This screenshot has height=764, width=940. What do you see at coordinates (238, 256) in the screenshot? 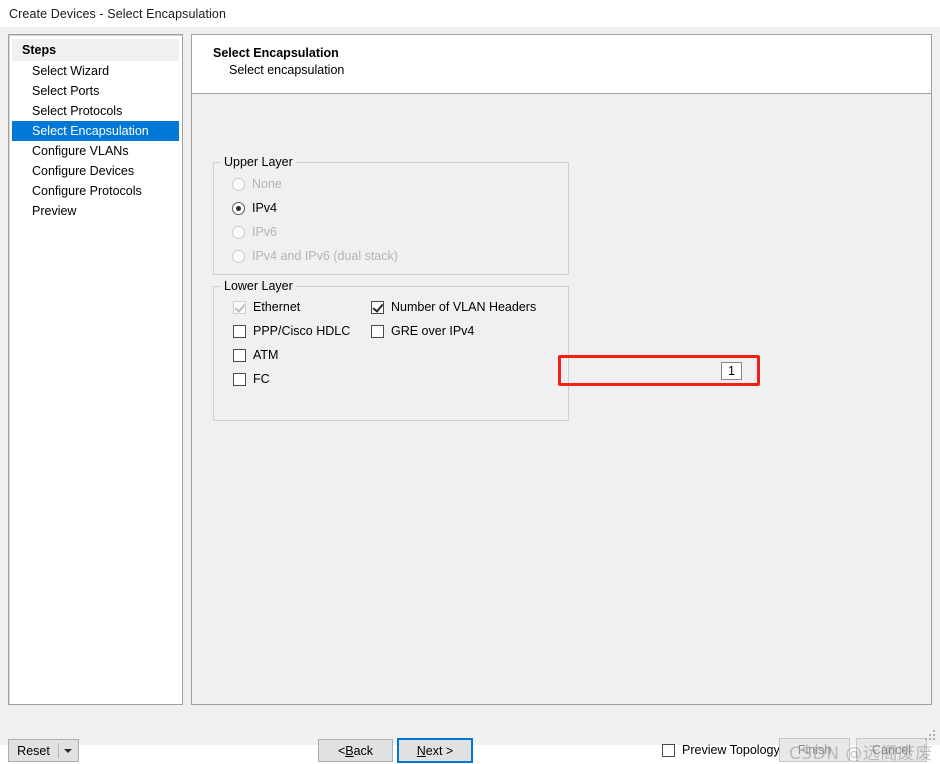
I see `radio-dual-stack-icon` at bounding box center [238, 256].